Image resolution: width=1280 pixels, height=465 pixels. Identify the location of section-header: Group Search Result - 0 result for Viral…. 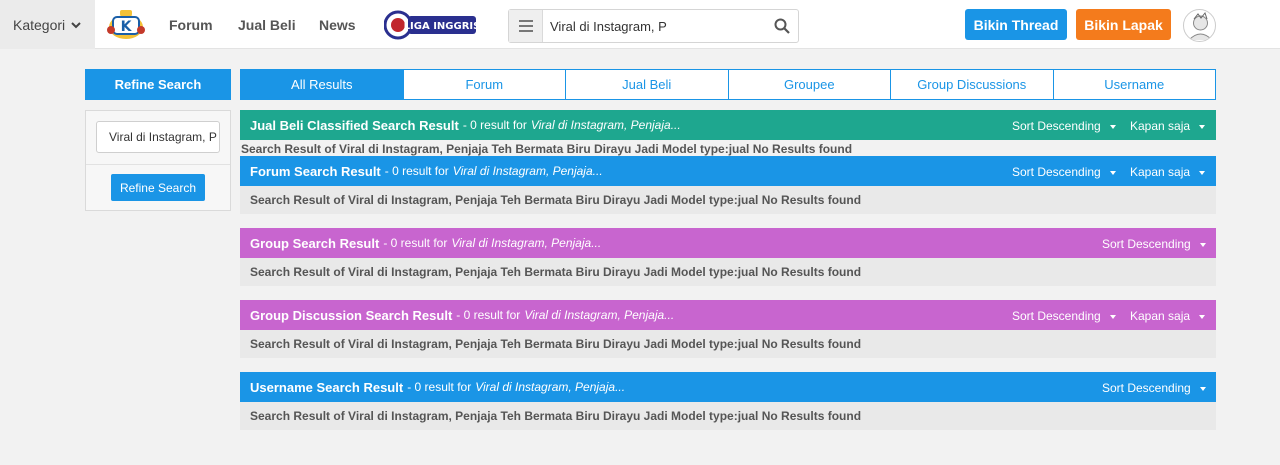
(728, 243).